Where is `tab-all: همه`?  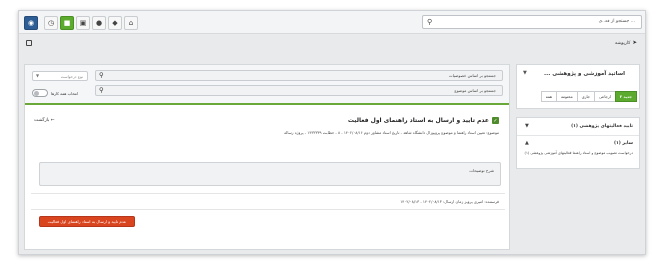
tab-all: همه is located at coordinates (548, 96).